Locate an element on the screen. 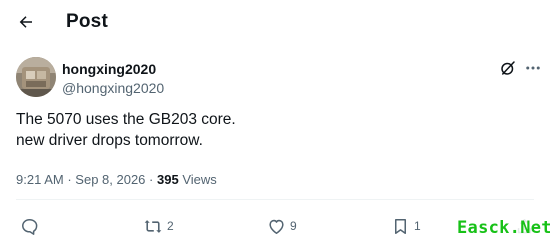 The width and height of the screenshot is (550, 243). bookmark-icon is located at coordinates (400, 226).